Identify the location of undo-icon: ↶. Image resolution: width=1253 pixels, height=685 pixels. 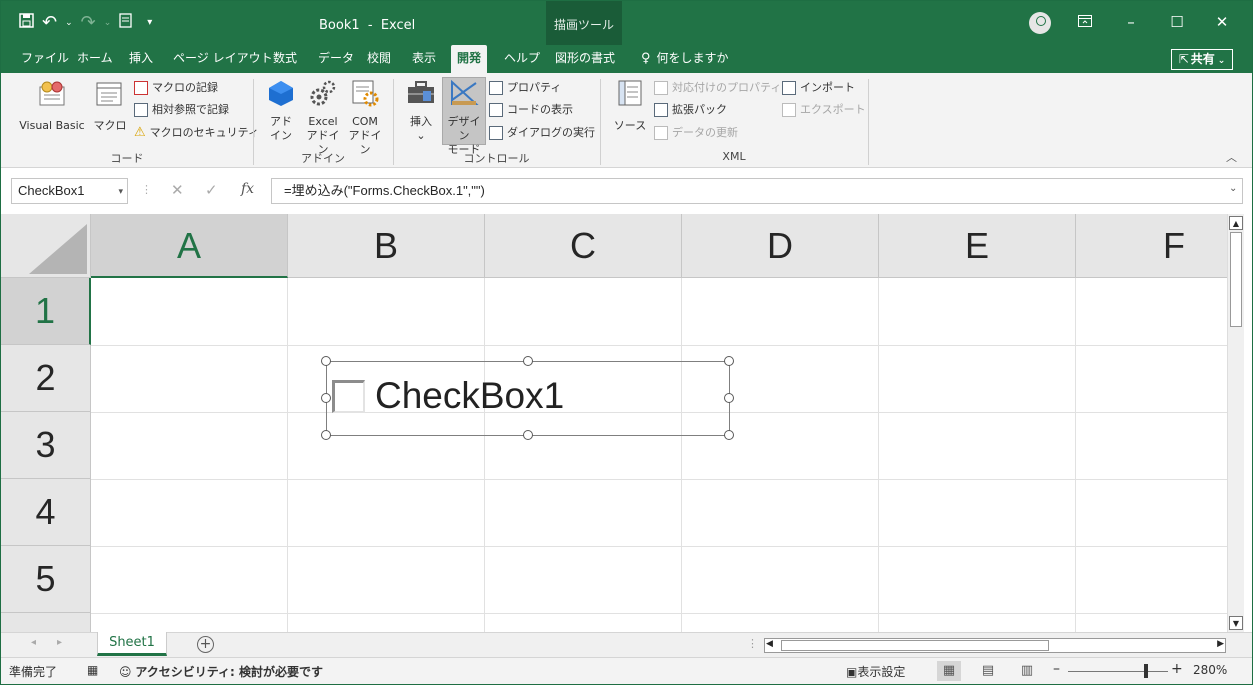
(49, 22).